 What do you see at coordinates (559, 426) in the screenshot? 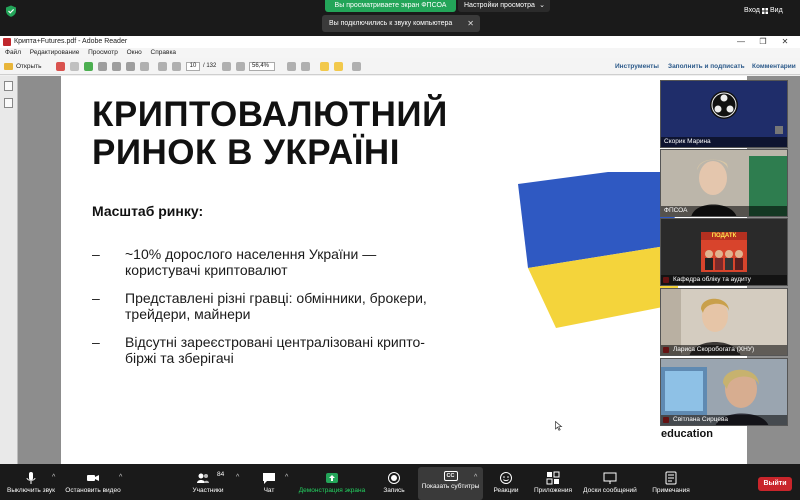
I see `mouse-cursor-icon` at bounding box center [559, 426].